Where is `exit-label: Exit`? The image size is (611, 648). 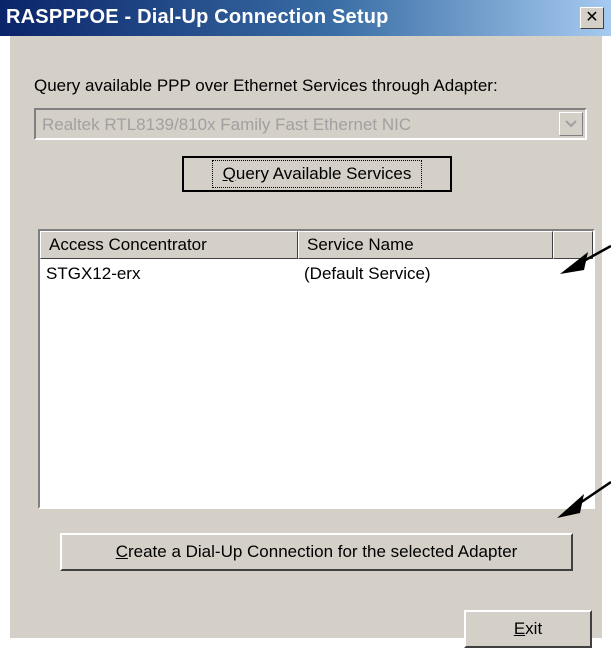
exit-label: Exit is located at coordinates (528, 629).